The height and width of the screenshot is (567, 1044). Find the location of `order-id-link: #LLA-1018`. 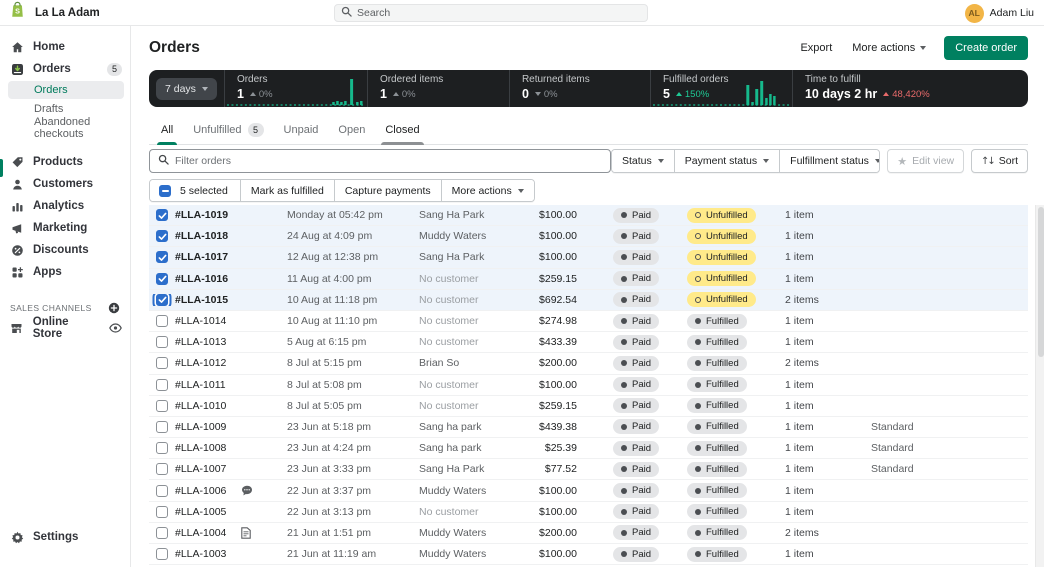

order-id-link: #LLA-1018 is located at coordinates (208, 236).